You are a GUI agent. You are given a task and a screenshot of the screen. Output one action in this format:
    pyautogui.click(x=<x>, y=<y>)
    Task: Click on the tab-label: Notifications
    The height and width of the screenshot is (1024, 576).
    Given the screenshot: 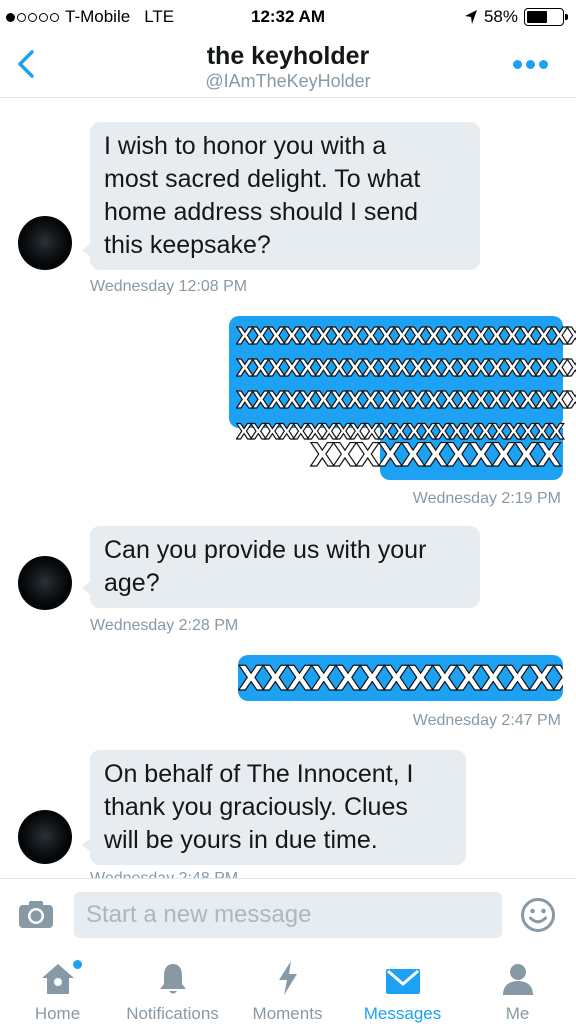 What is the action you would take?
    pyautogui.click(x=172, y=1013)
    